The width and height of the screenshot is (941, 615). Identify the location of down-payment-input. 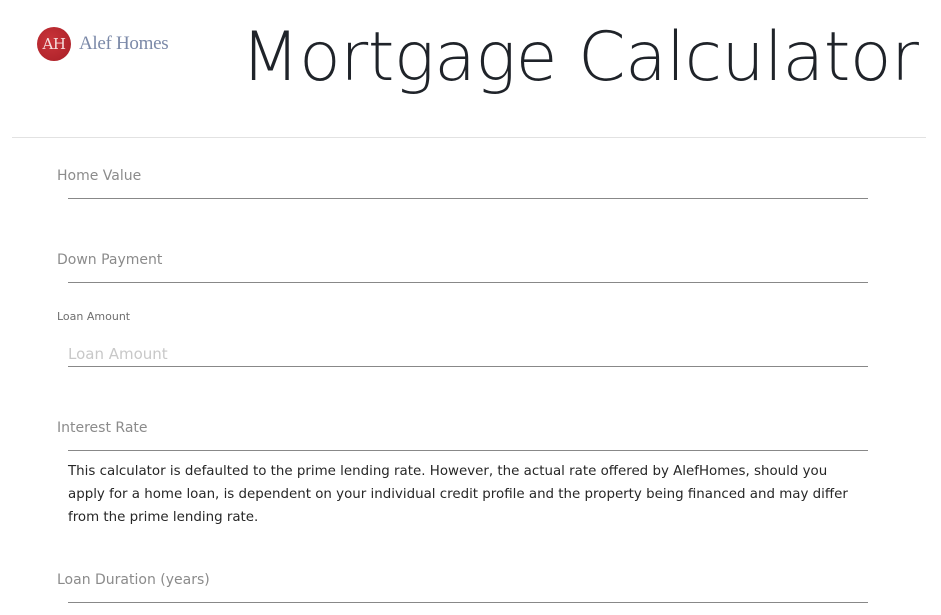
(468, 270).